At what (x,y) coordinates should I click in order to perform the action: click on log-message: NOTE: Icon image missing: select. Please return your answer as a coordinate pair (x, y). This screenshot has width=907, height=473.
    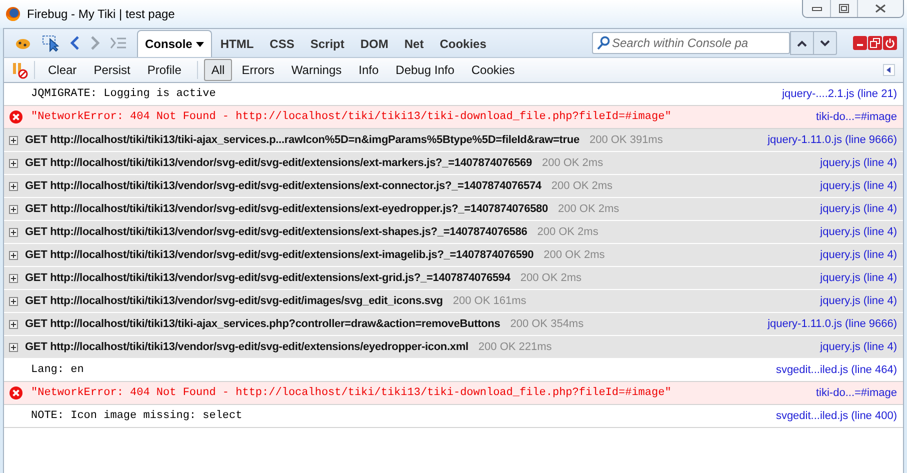
    Looking at the image, I should click on (136, 416).